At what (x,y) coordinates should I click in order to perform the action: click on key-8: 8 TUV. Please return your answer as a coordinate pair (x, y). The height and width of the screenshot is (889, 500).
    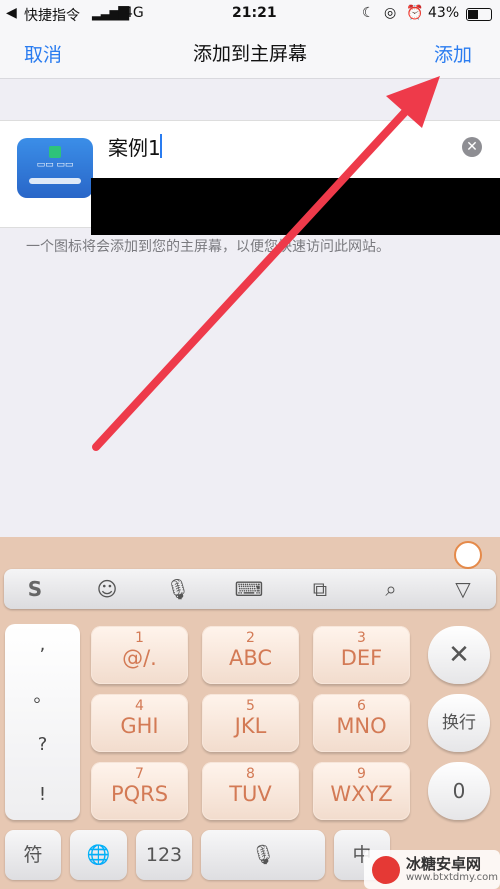
    Looking at the image, I should click on (250, 791).